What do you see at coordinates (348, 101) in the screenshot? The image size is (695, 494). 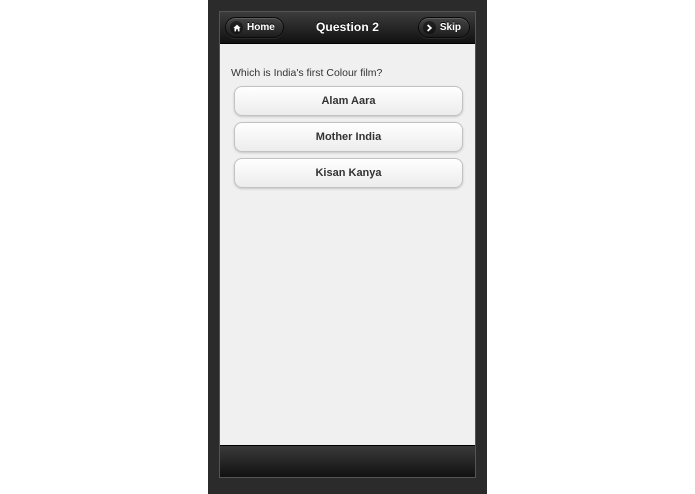 I see `answer-option-alam-aara: Alam Aara` at bounding box center [348, 101].